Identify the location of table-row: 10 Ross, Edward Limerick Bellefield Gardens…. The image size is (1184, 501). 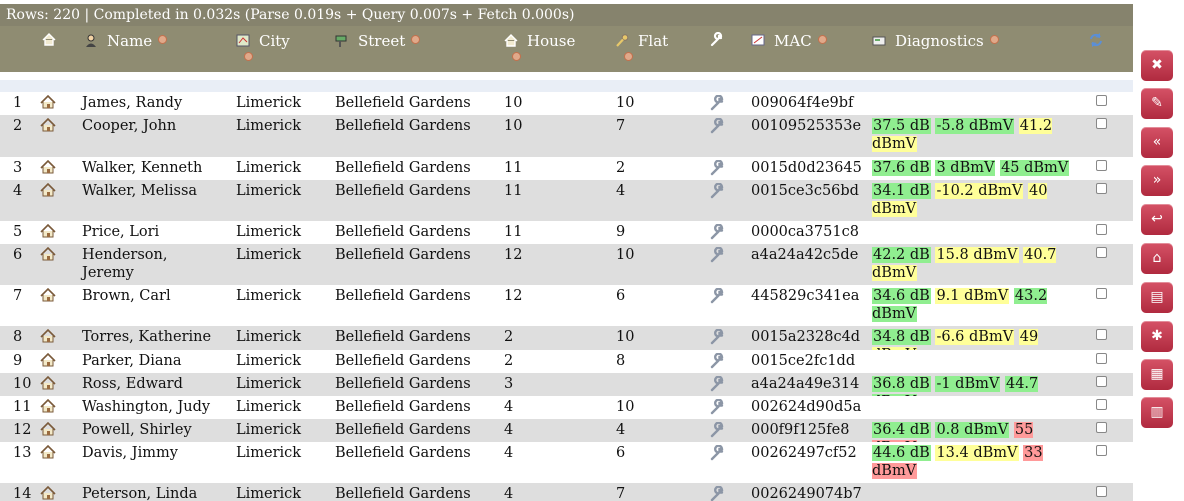
(566, 391).